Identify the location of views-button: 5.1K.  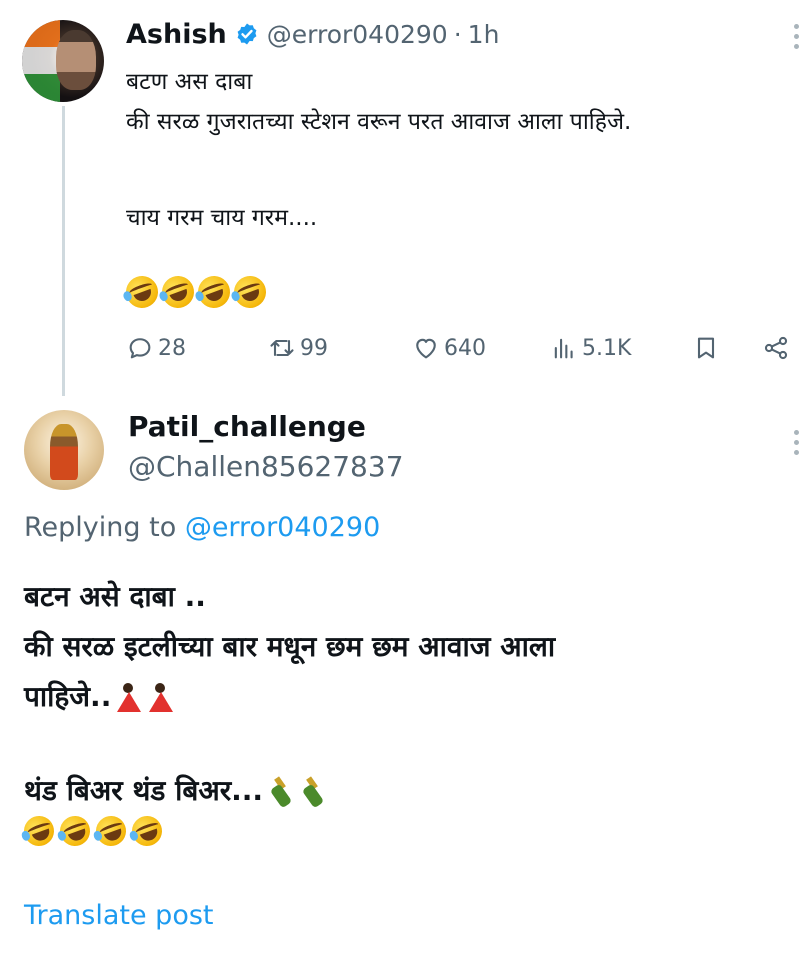
(590, 348).